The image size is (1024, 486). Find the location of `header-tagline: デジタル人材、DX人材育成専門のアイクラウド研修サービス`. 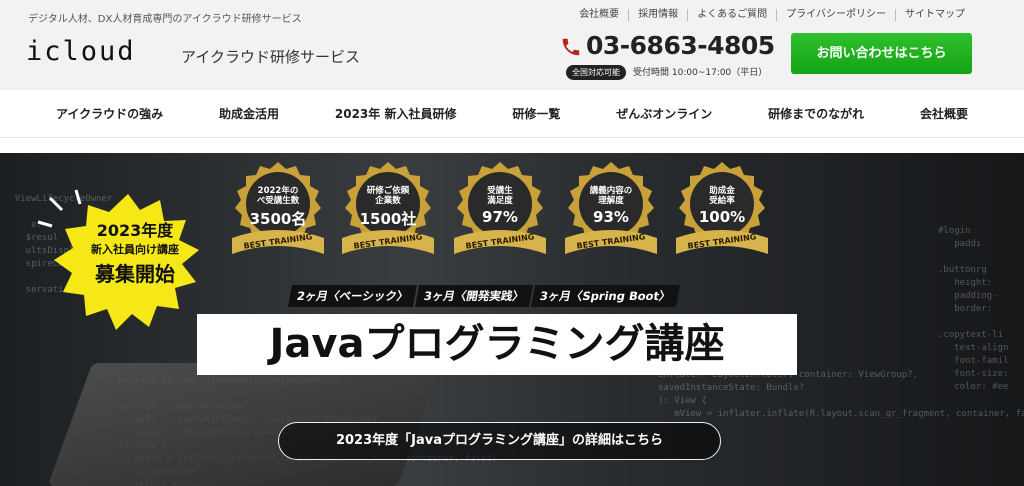

header-tagline: デジタル人材、DX人材育成専門のアイクラウド研修サービス is located at coordinates (165, 19).